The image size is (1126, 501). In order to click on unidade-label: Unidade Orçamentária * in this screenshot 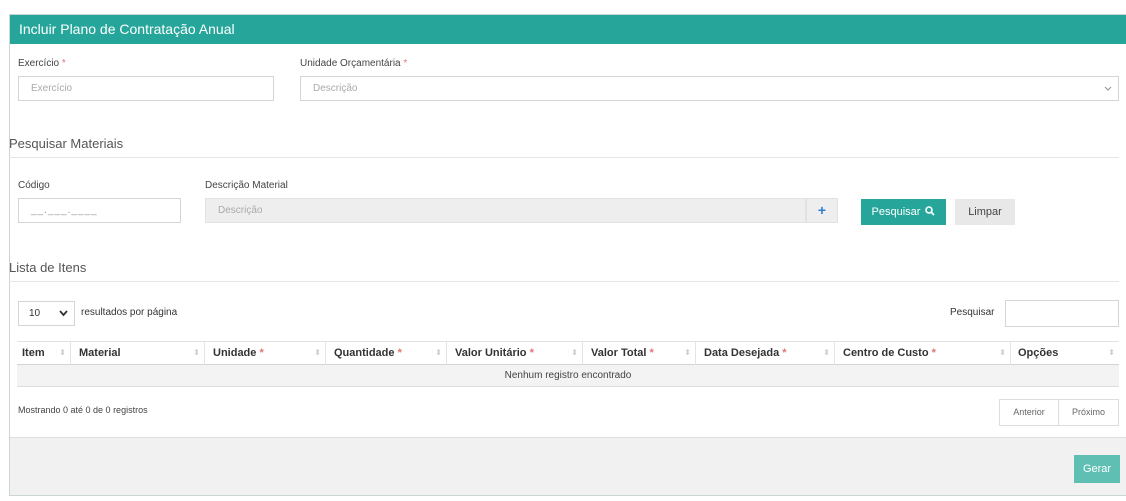, I will do `click(353, 63)`.